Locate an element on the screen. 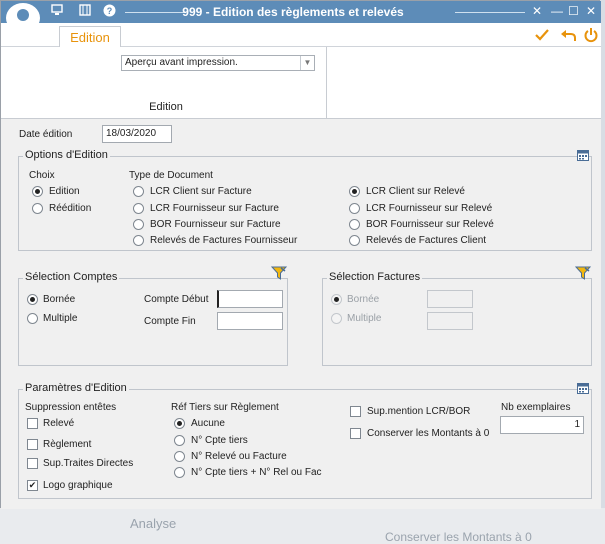 Image resolution: width=605 pixels, height=544 pixels. check-icon is located at coordinates (542, 37).